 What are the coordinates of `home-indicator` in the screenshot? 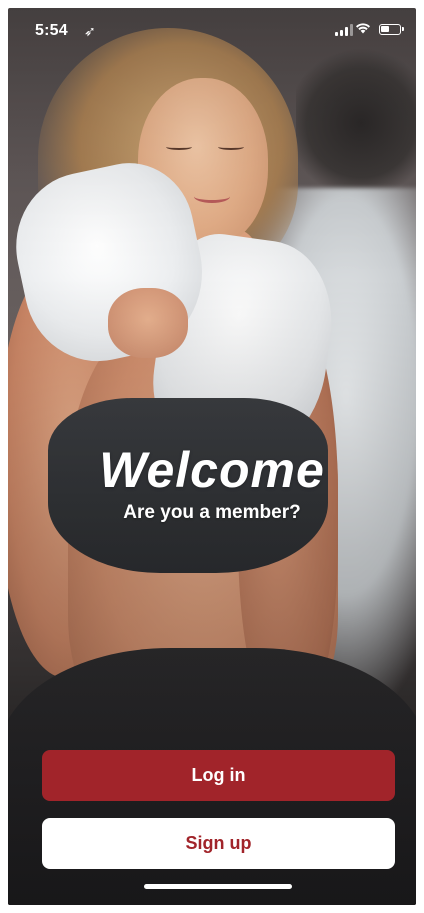 It's located at (218, 886).